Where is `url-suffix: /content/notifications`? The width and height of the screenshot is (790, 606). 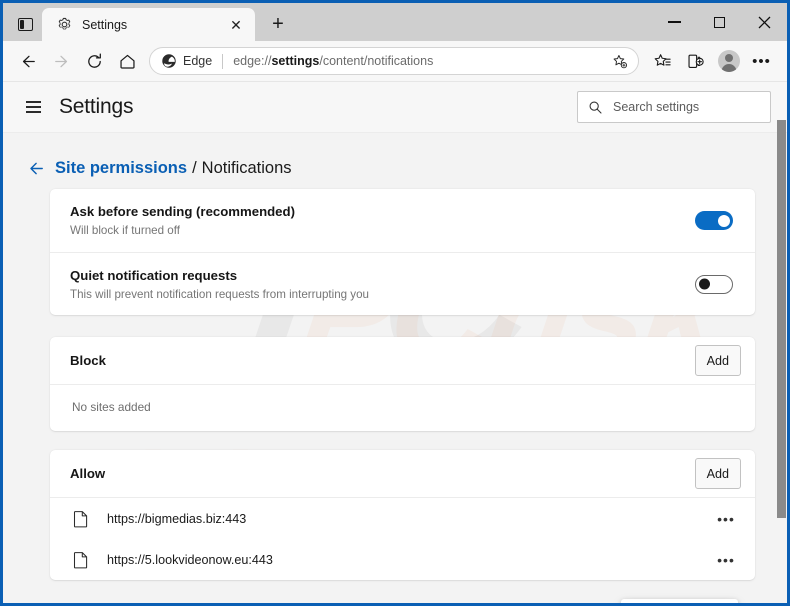
url-suffix: /content/notifications is located at coordinates (376, 61).